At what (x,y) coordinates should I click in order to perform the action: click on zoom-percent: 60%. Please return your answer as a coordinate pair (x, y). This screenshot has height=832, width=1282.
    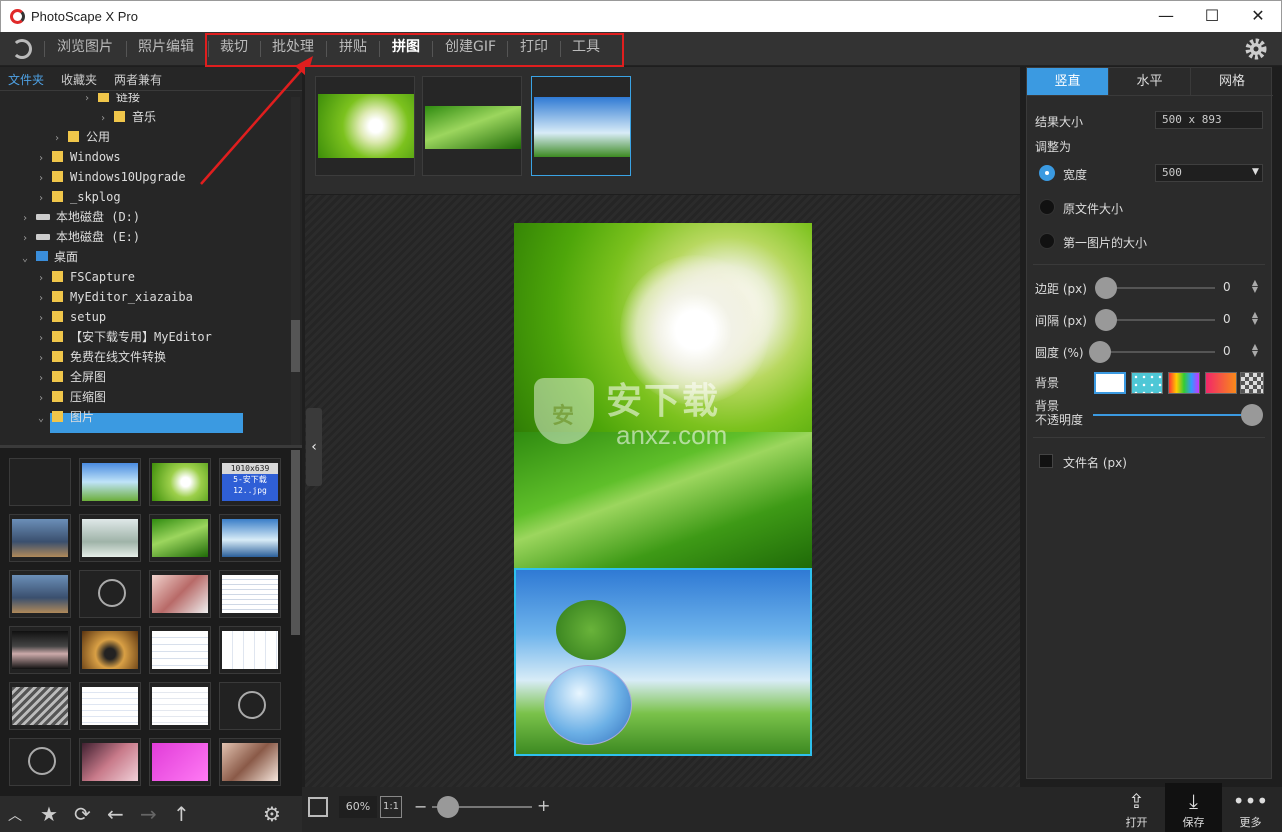
    Looking at the image, I should click on (358, 807).